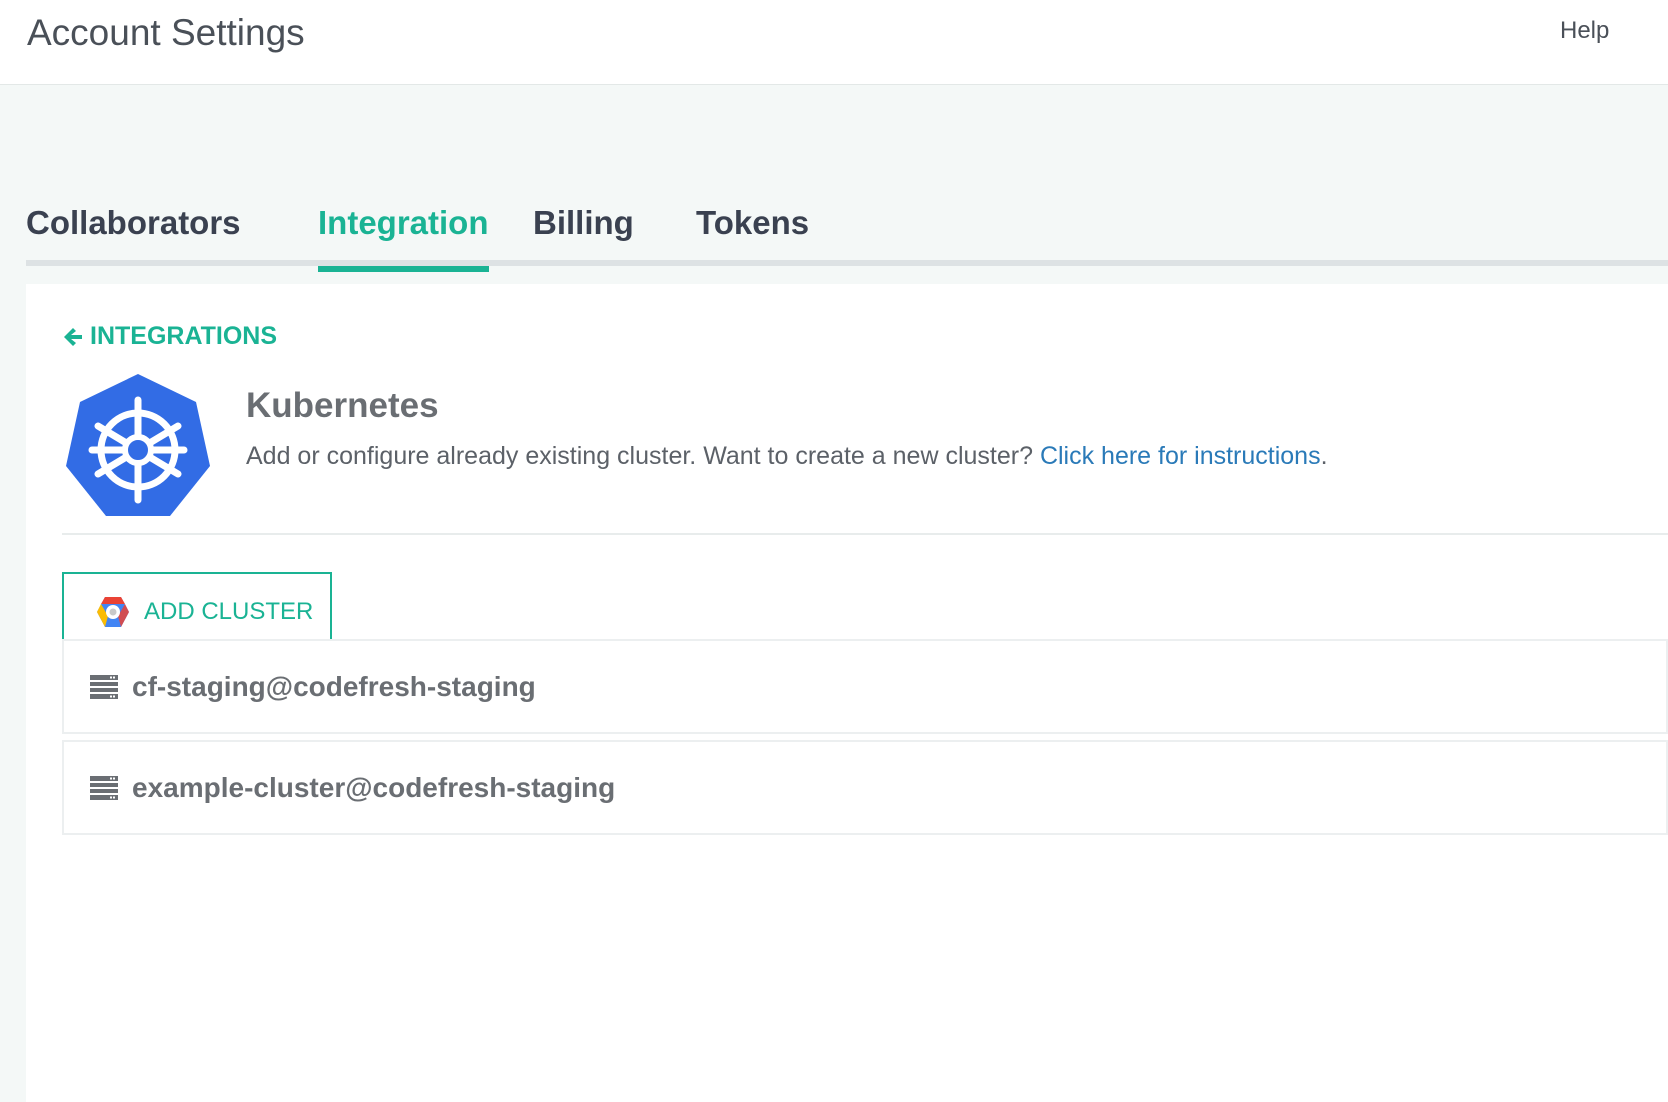 This screenshot has width=1668, height=1102. What do you see at coordinates (229, 611) in the screenshot?
I see `add-cluster-label: ADD CLUSTER` at bounding box center [229, 611].